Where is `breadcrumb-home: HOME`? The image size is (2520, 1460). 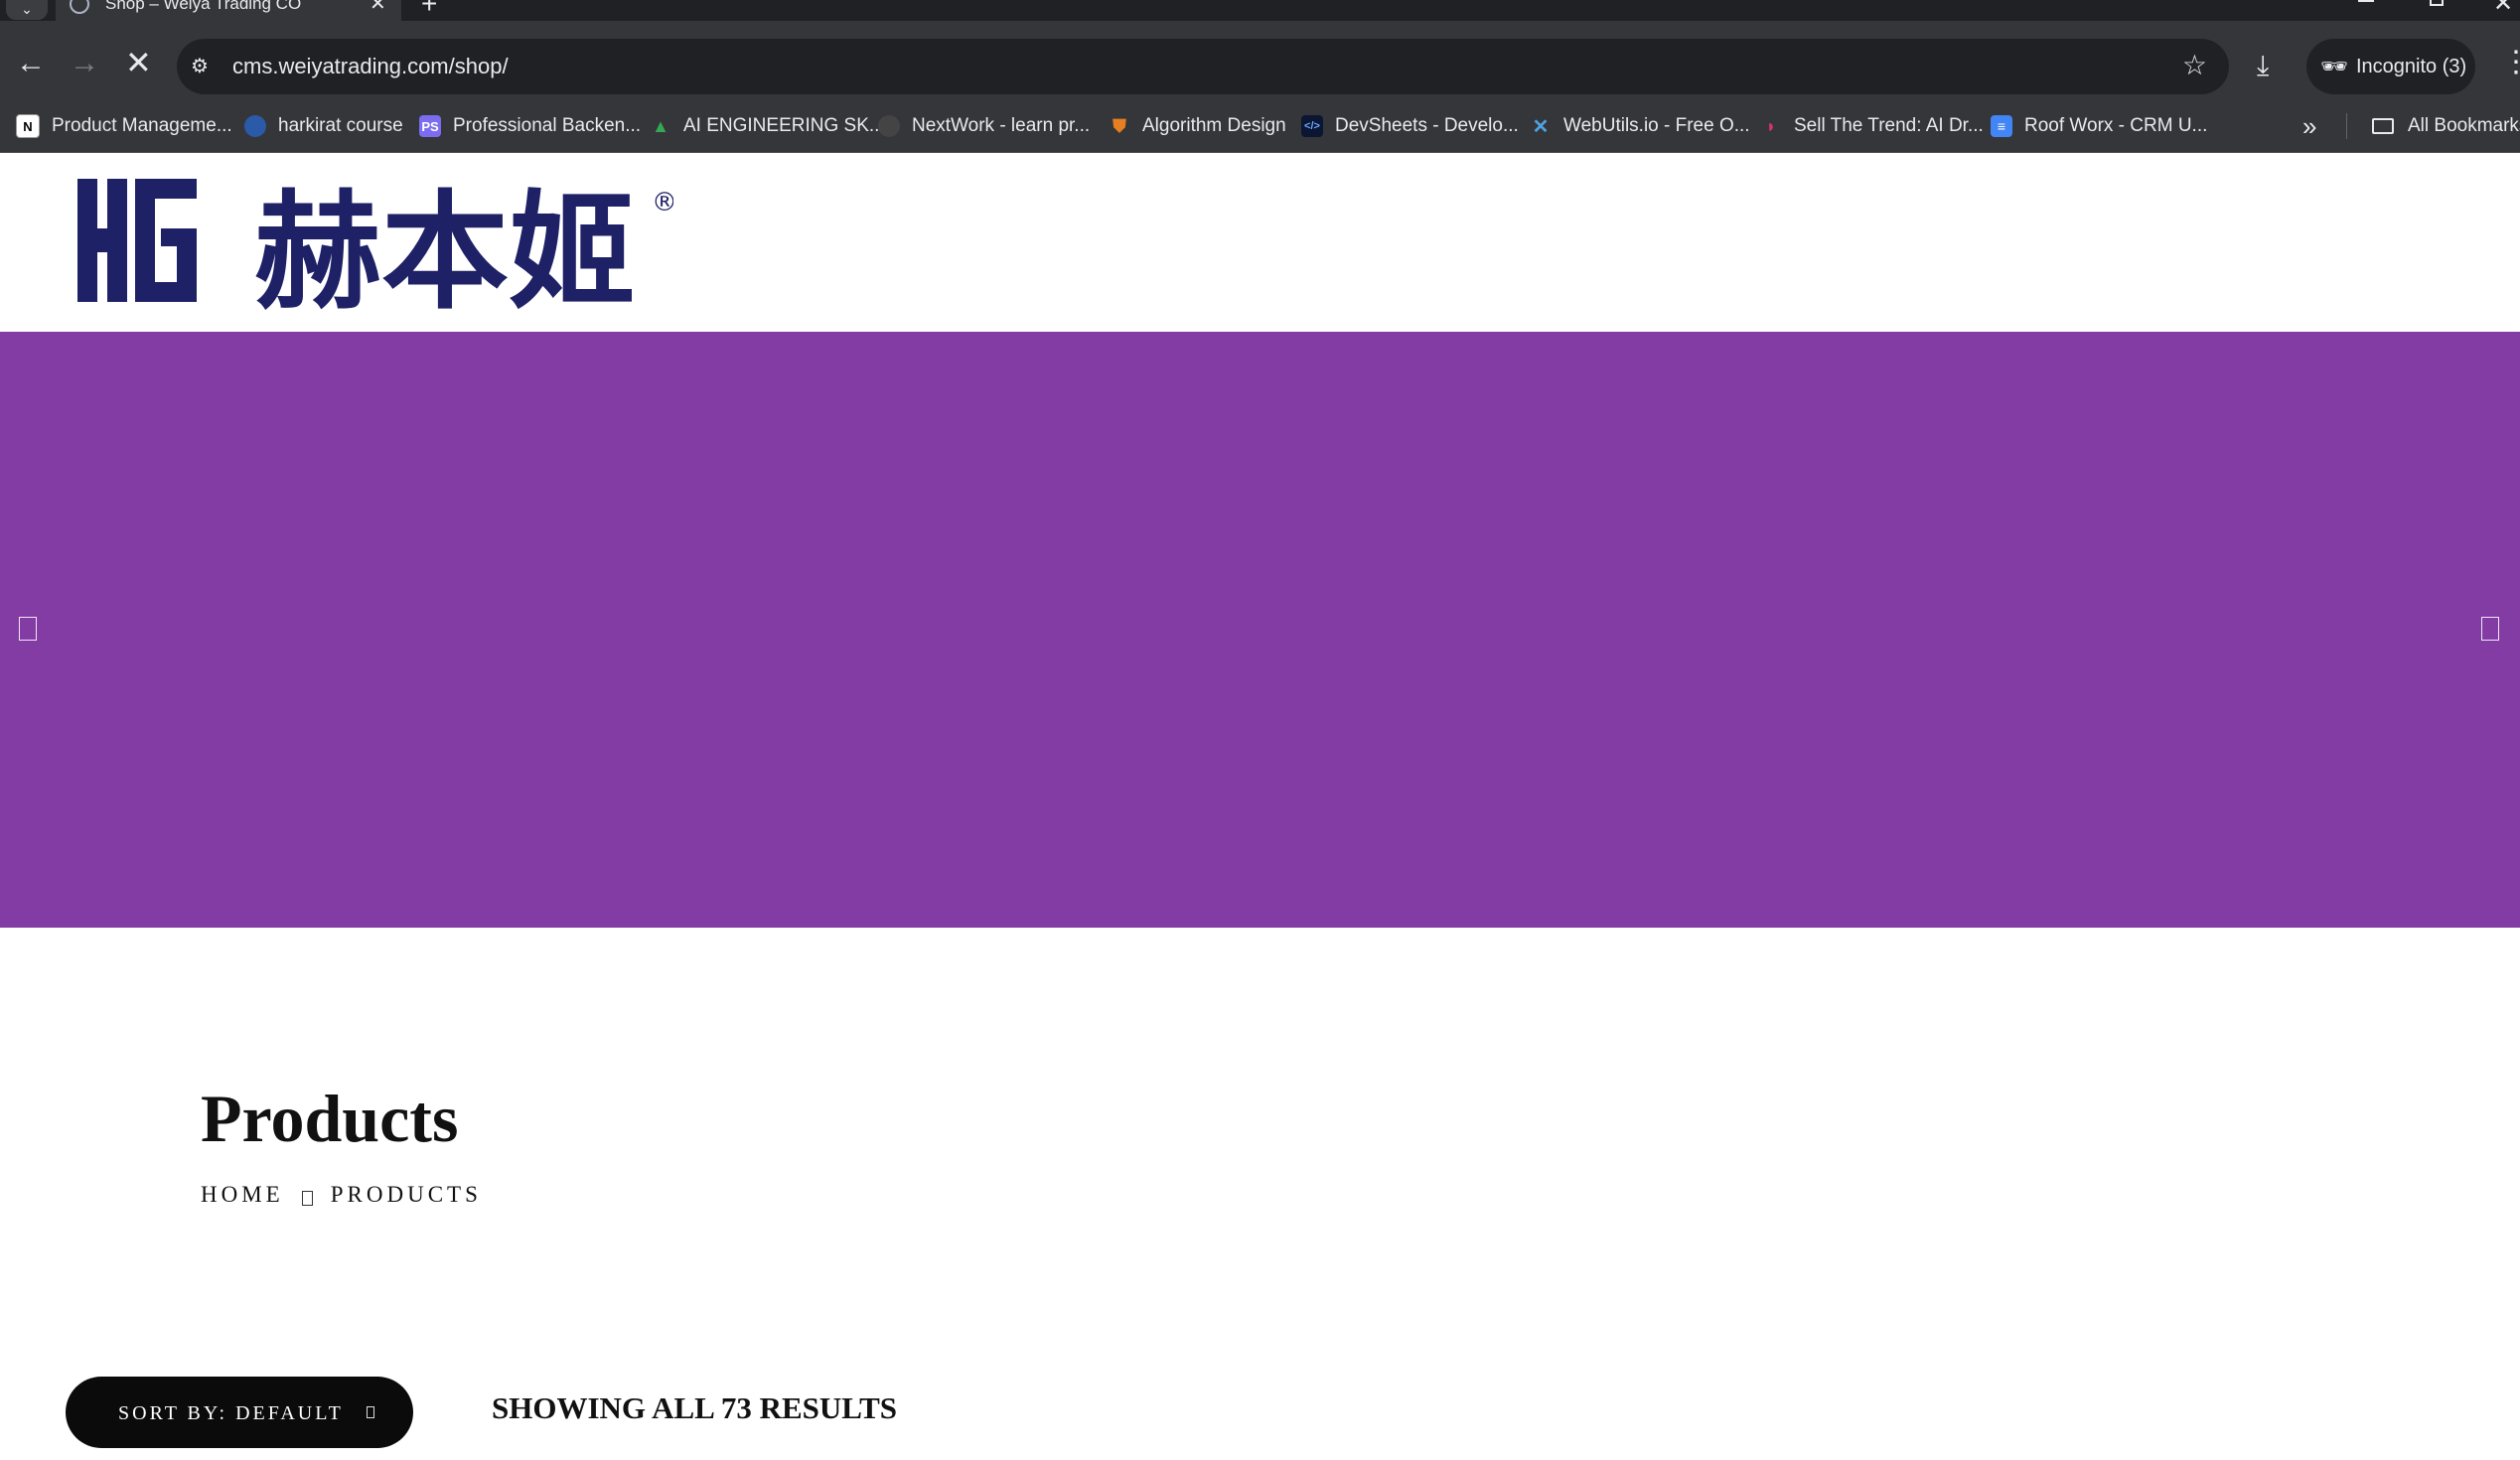
breadcrumb-home: HOME is located at coordinates (242, 1195).